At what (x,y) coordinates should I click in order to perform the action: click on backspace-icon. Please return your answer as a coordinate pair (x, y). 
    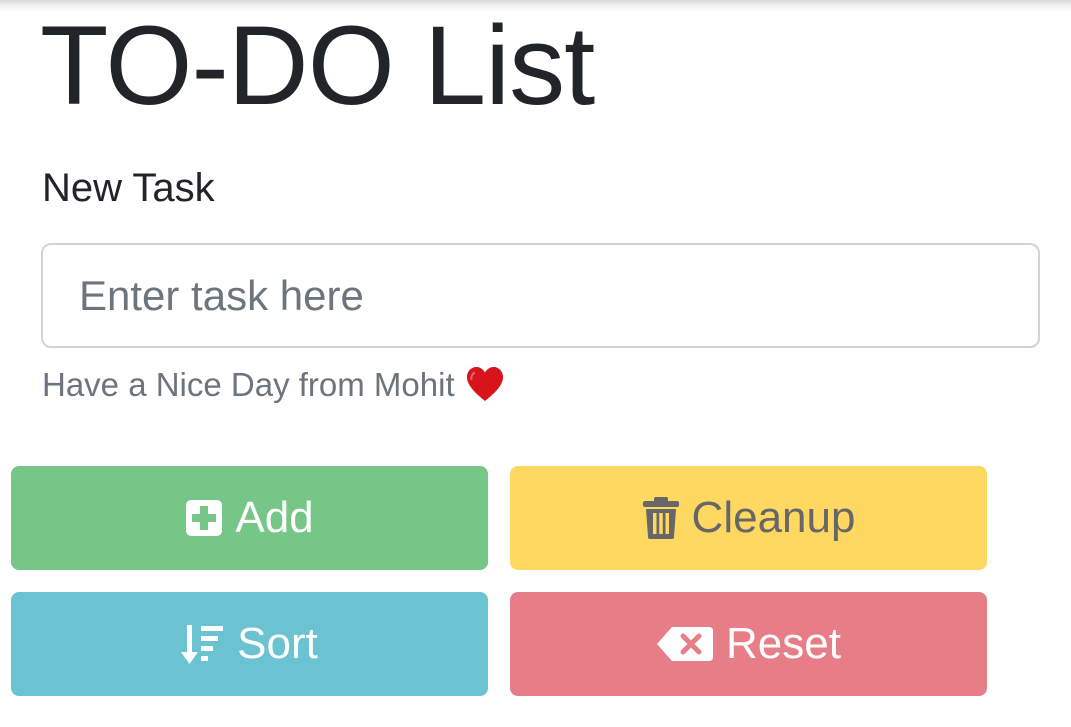
    Looking at the image, I should click on (685, 644).